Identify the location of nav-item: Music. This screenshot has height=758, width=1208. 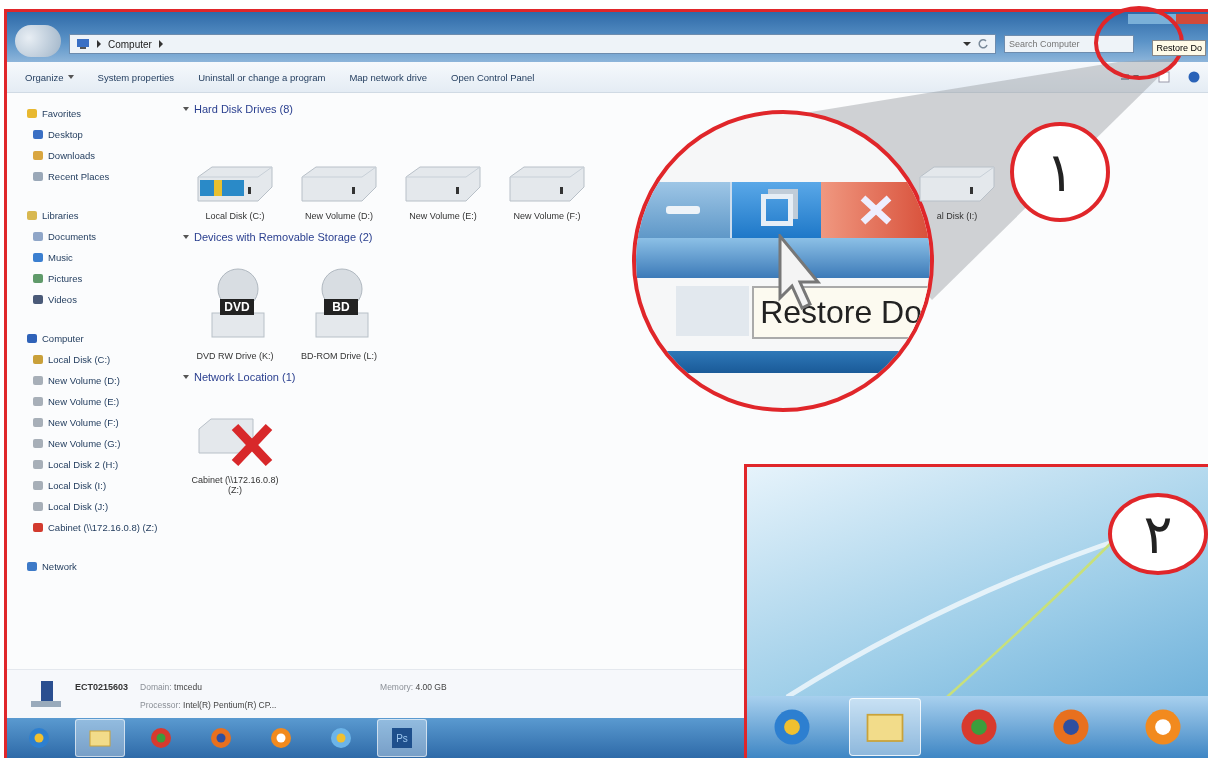
(101, 257).